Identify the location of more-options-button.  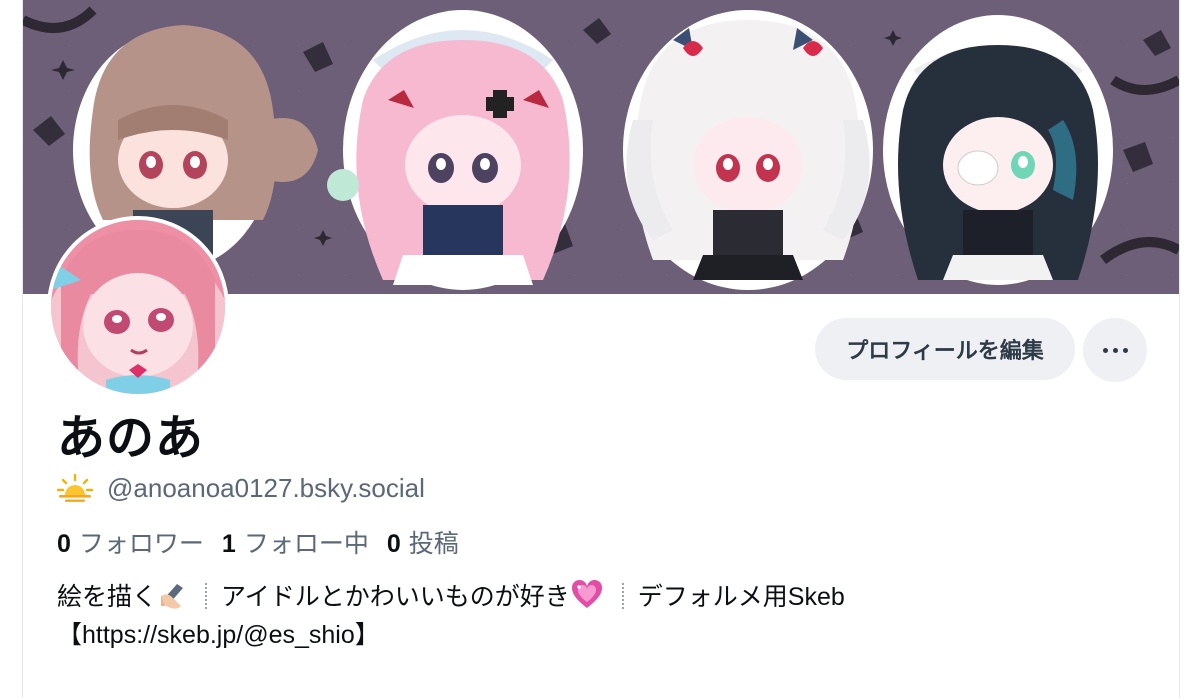
(1115, 350).